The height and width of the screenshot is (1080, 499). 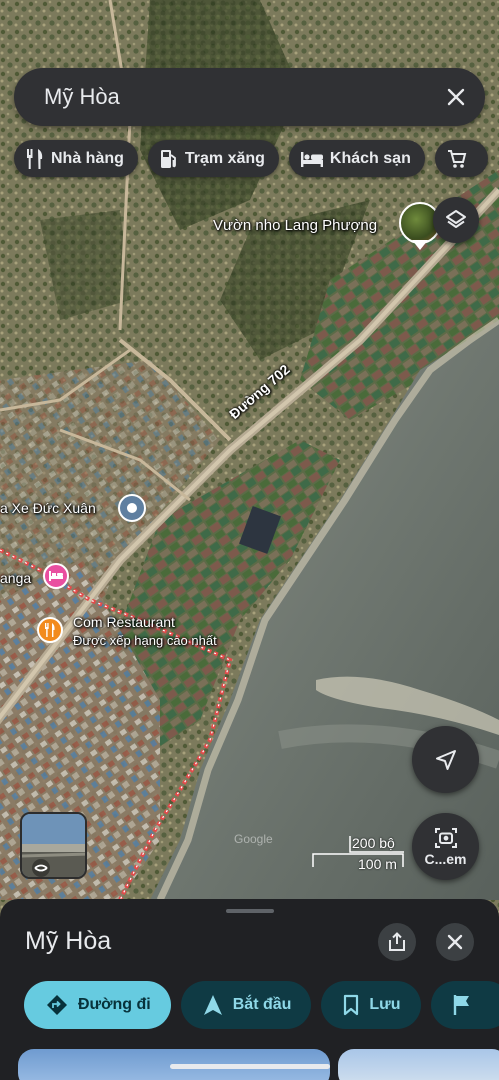 What do you see at coordinates (385, 1004) in the screenshot?
I see `save-label: Lưu` at bounding box center [385, 1004].